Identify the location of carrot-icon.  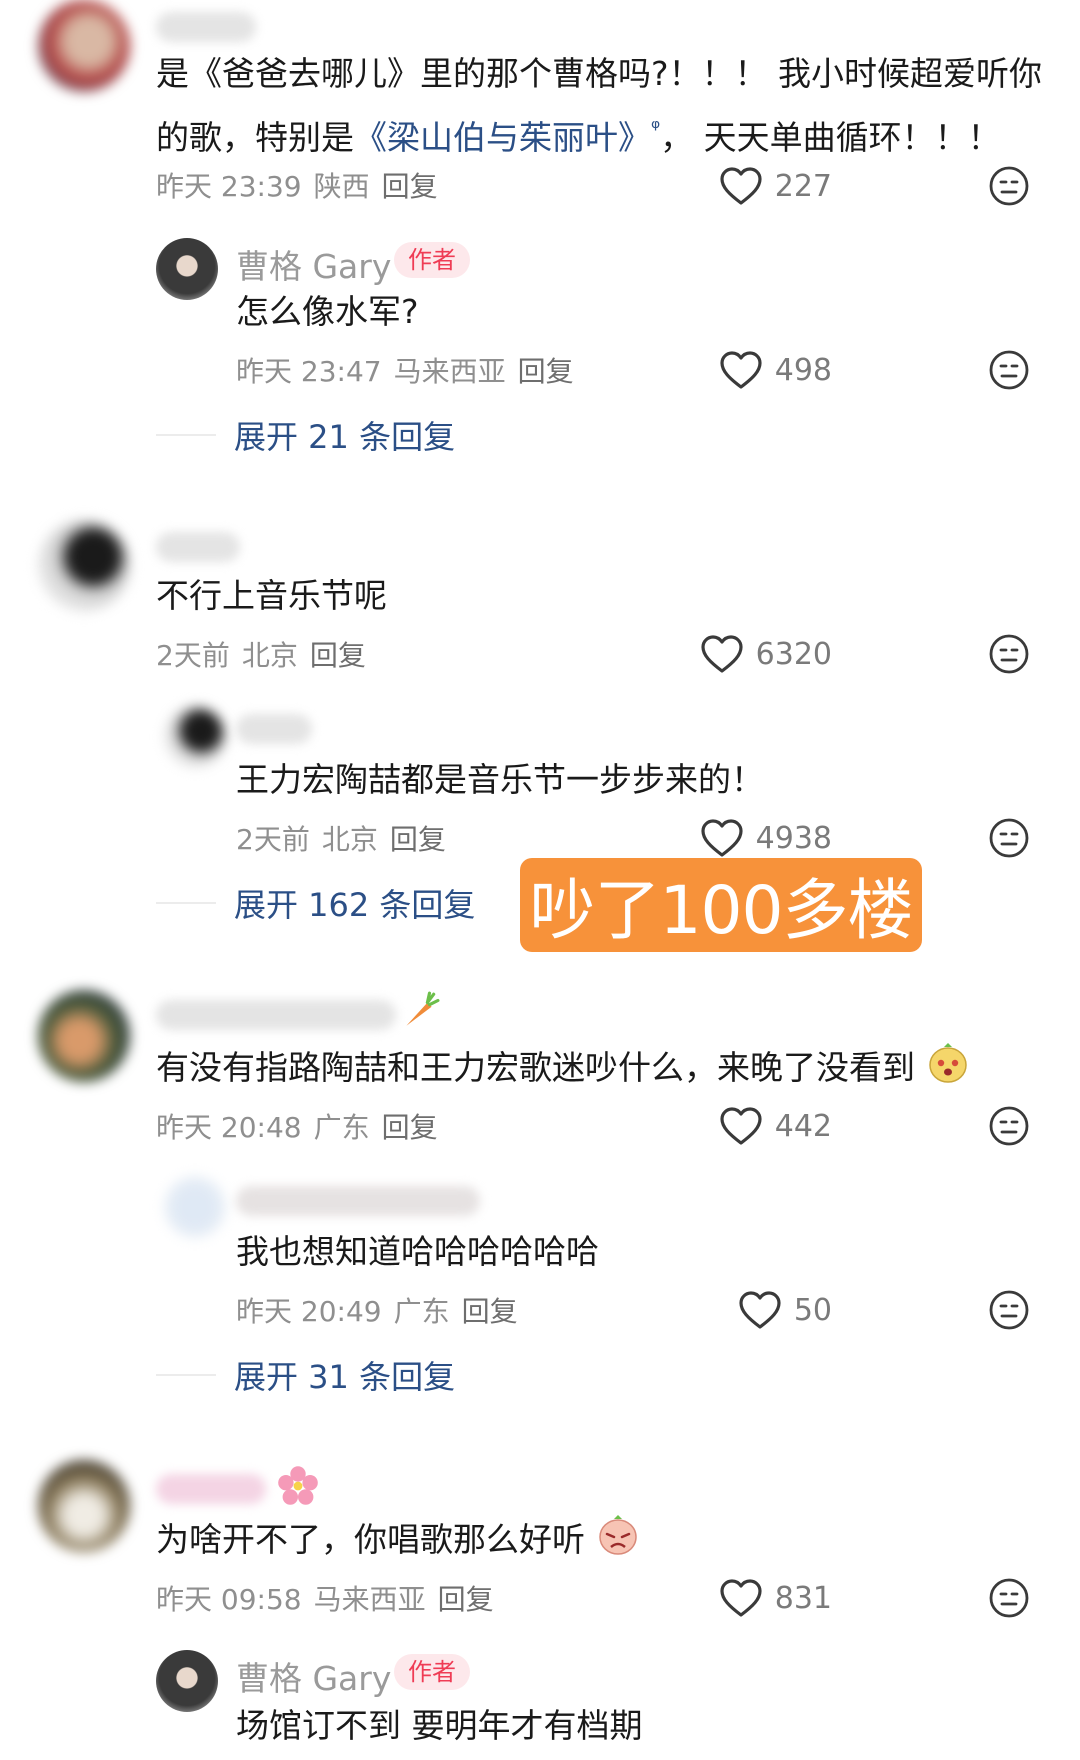
(423, 1008).